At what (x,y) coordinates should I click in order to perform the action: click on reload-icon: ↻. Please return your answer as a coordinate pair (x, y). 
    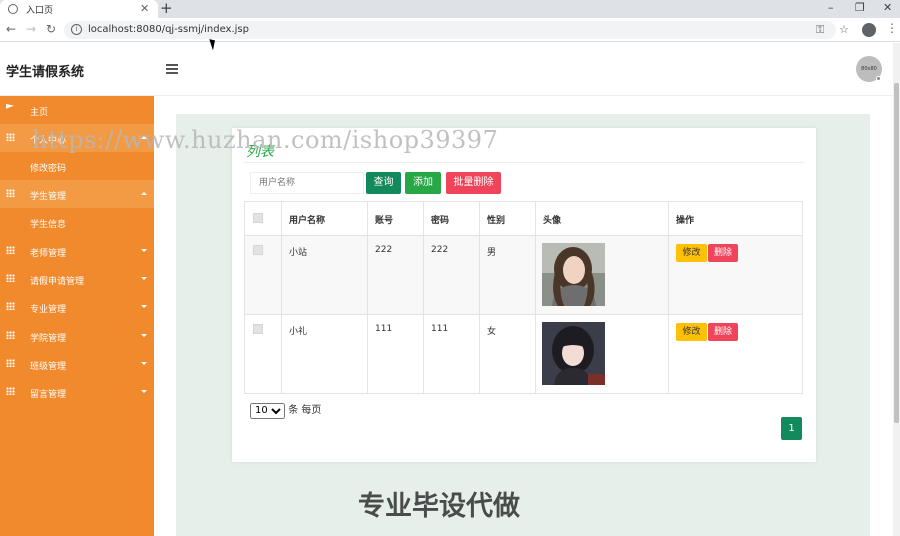
    Looking at the image, I should click on (51, 29).